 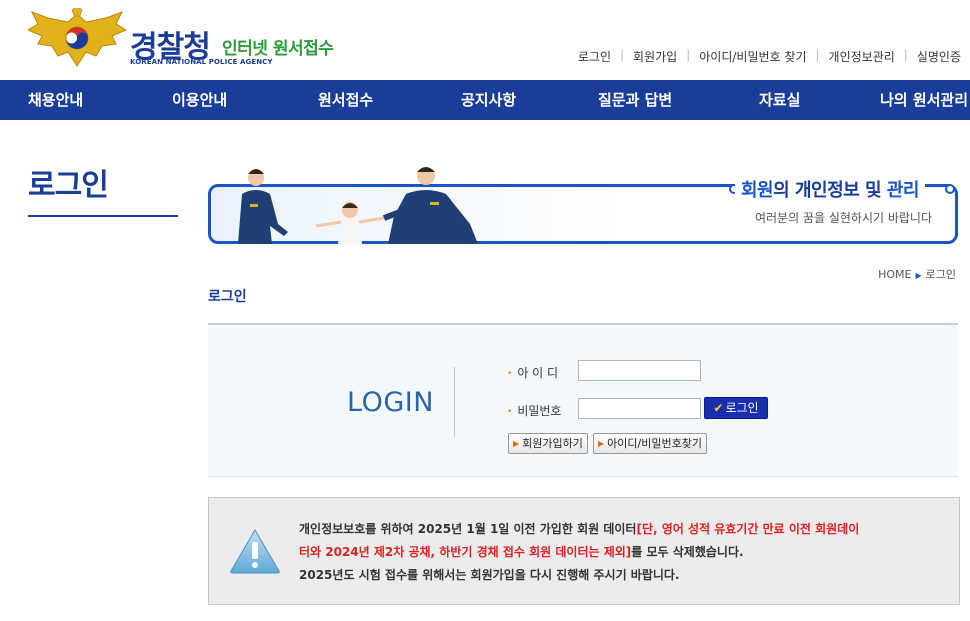 I want to click on id-input, so click(x=639, y=370).